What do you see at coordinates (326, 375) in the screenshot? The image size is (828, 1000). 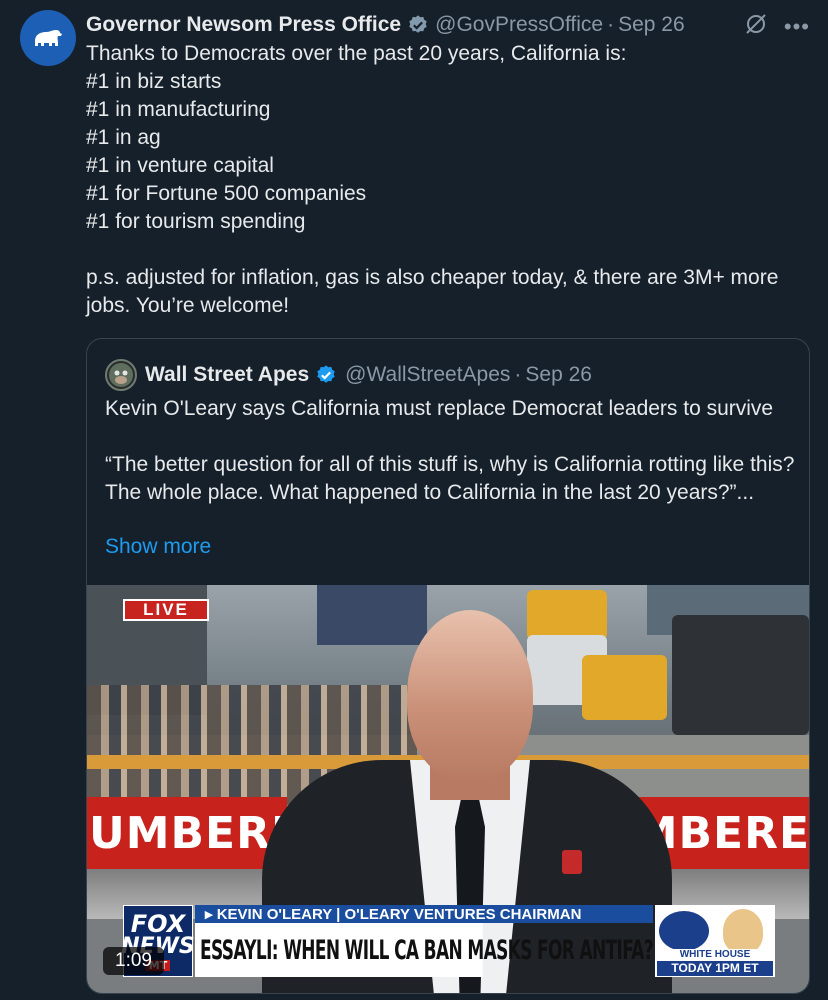 I see `verified-blue-badge-icon` at bounding box center [326, 375].